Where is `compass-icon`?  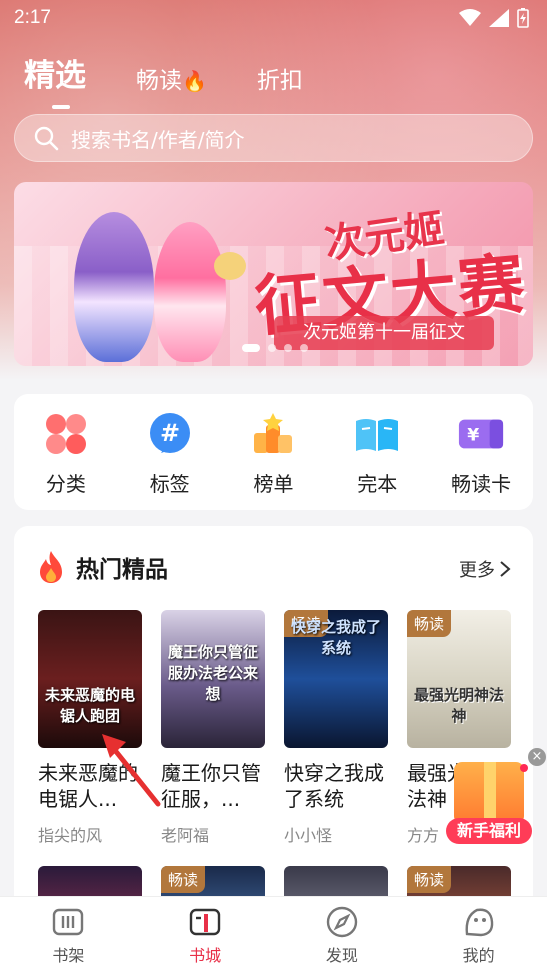
compass-icon is located at coordinates (342, 921).